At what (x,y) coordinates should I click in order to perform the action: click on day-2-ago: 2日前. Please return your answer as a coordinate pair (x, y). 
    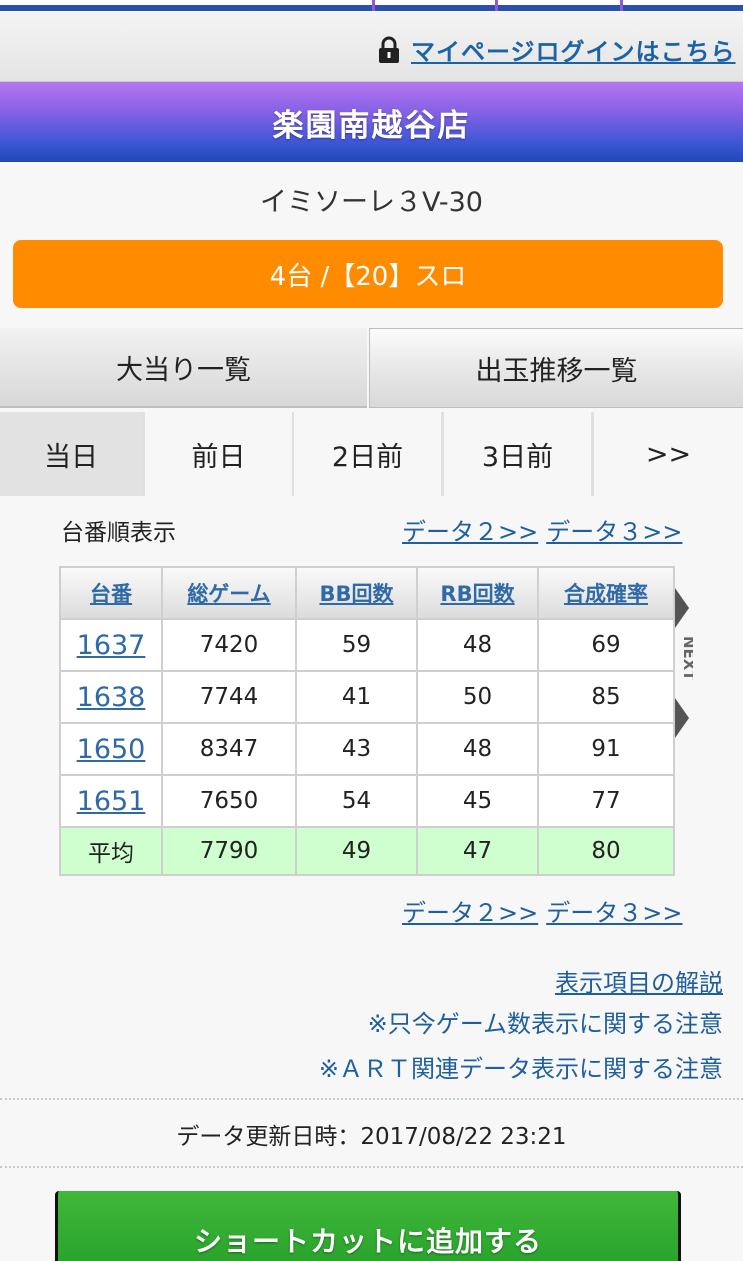
    Looking at the image, I should click on (367, 454).